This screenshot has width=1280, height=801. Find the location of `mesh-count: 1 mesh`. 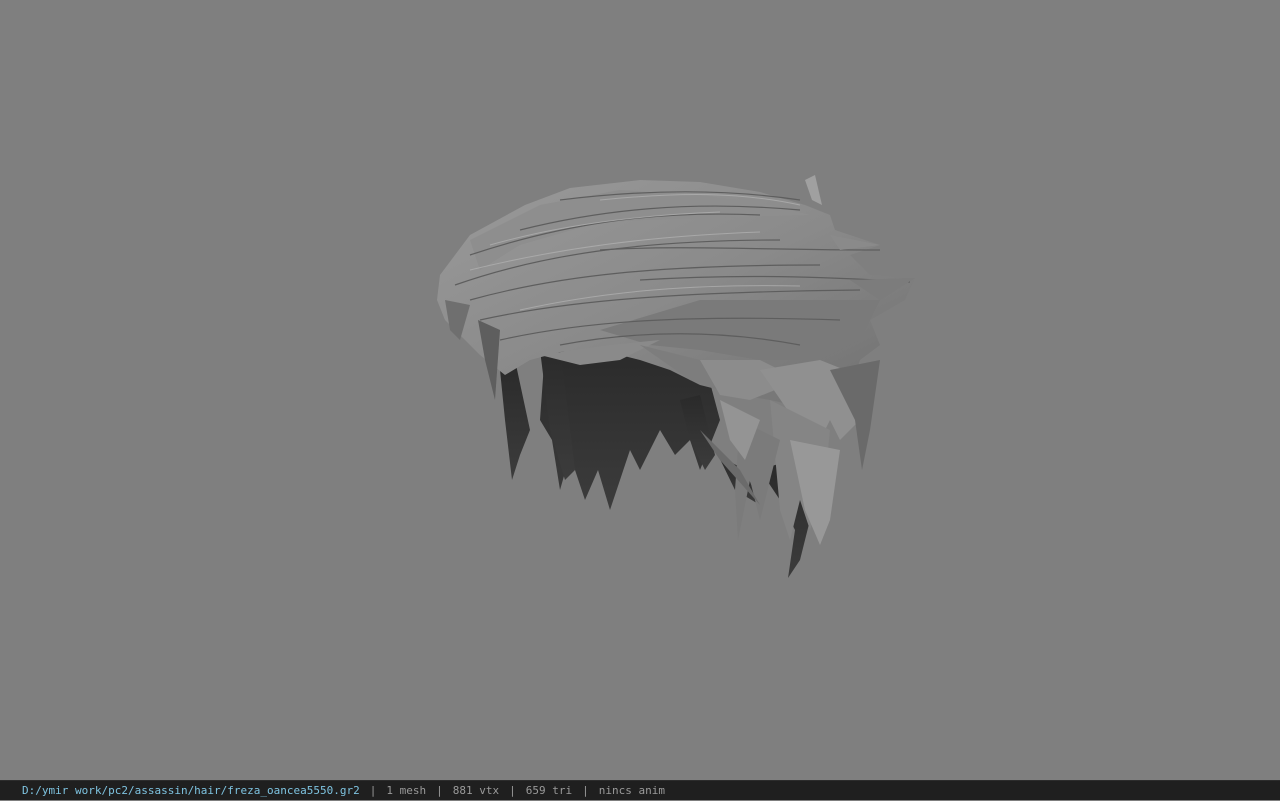

mesh-count: 1 mesh is located at coordinates (406, 790).